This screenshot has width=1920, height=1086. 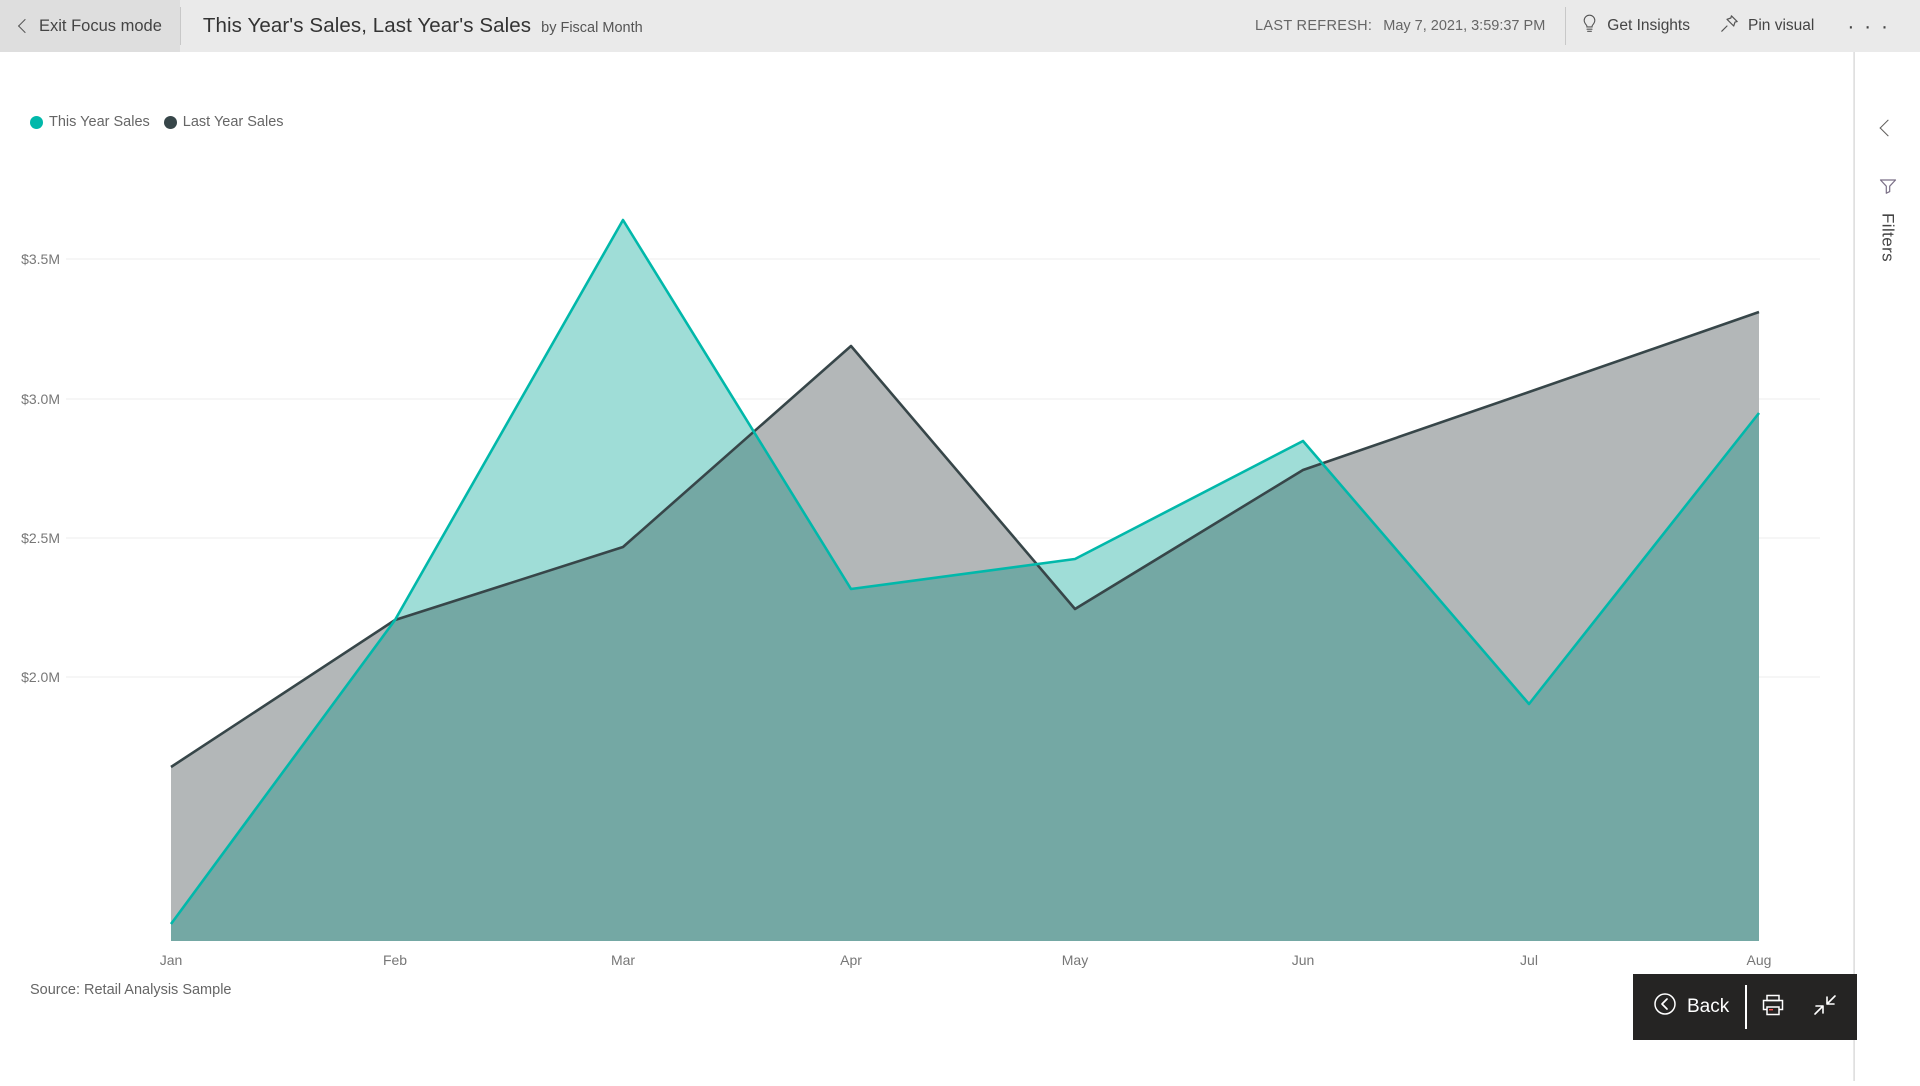 I want to click on back-button-label: Back, so click(x=1708, y=1006).